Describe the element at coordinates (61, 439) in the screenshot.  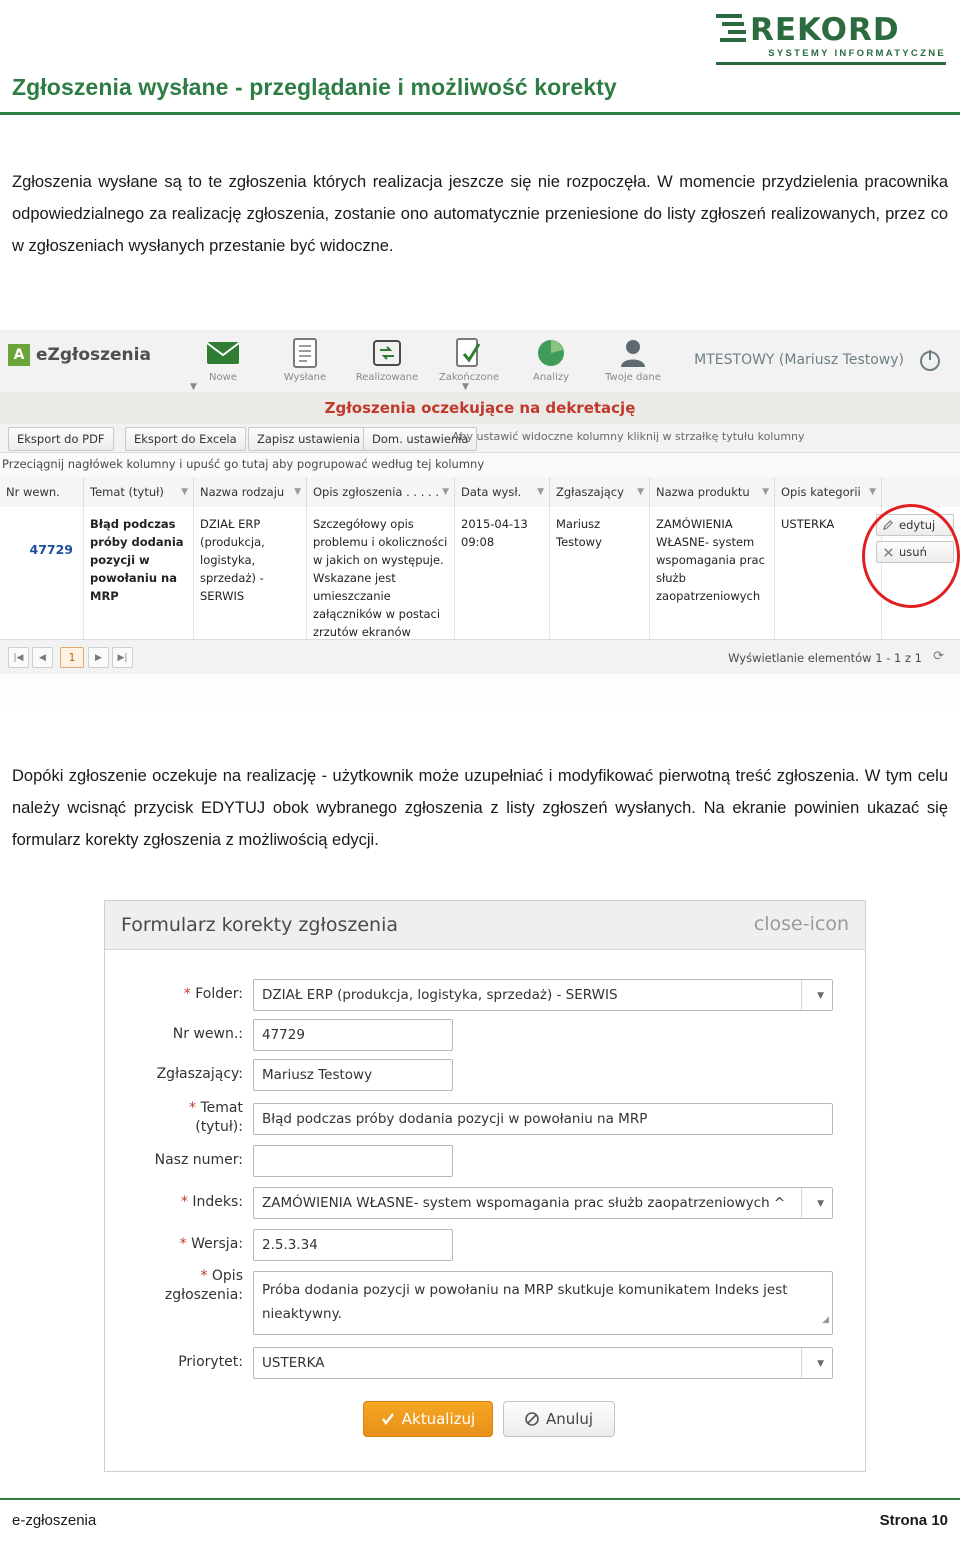
I see `export-pdf-button: Eksport do PDF` at that location.